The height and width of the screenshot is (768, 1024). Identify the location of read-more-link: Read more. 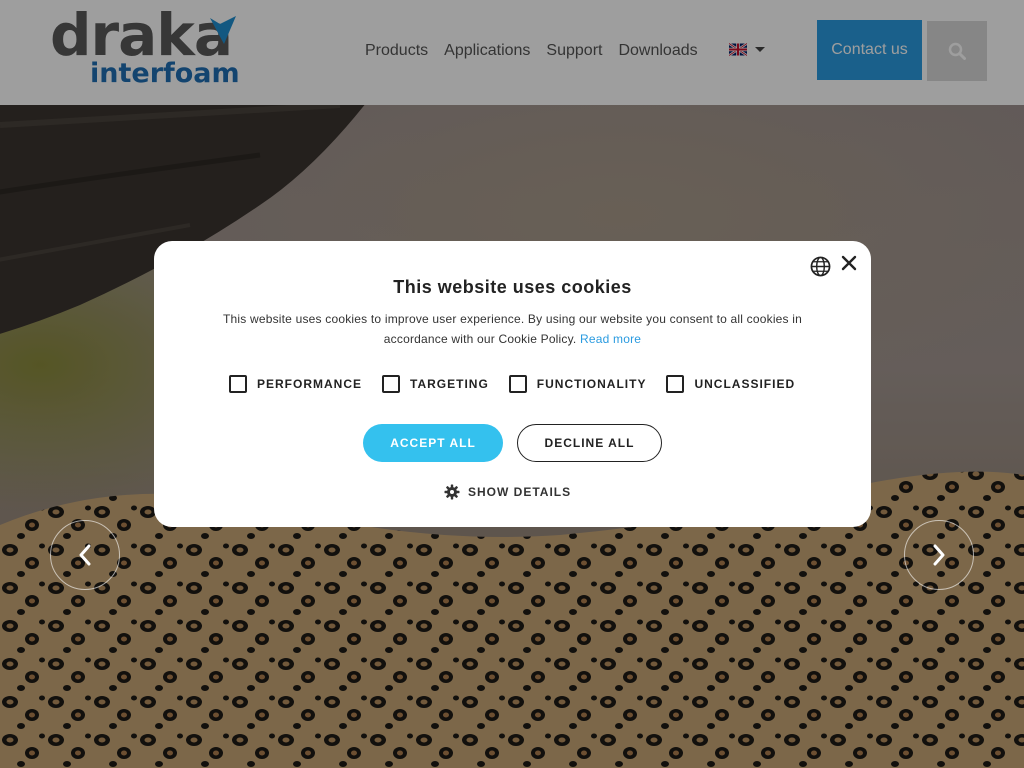
(610, 339).